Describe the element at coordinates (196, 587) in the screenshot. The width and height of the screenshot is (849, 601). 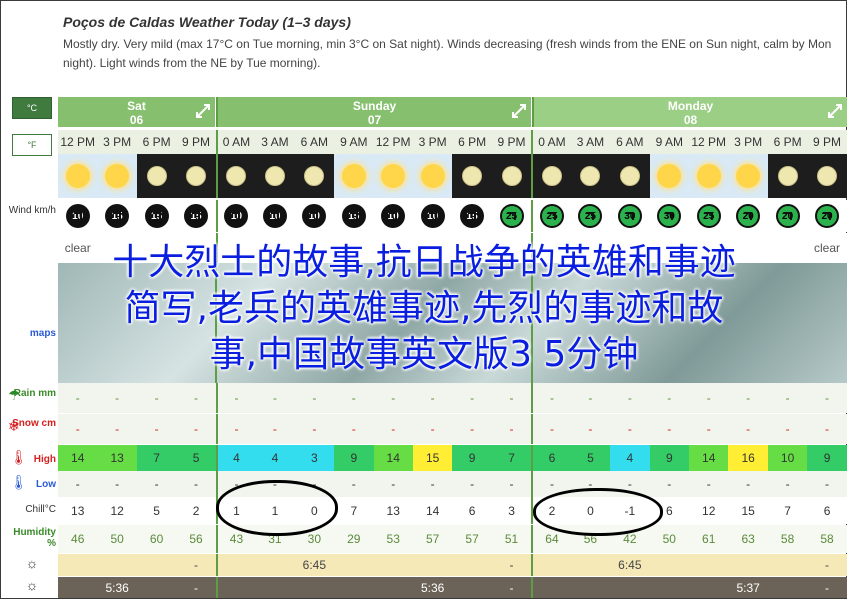
I see `sunset-cell: -` at that location.